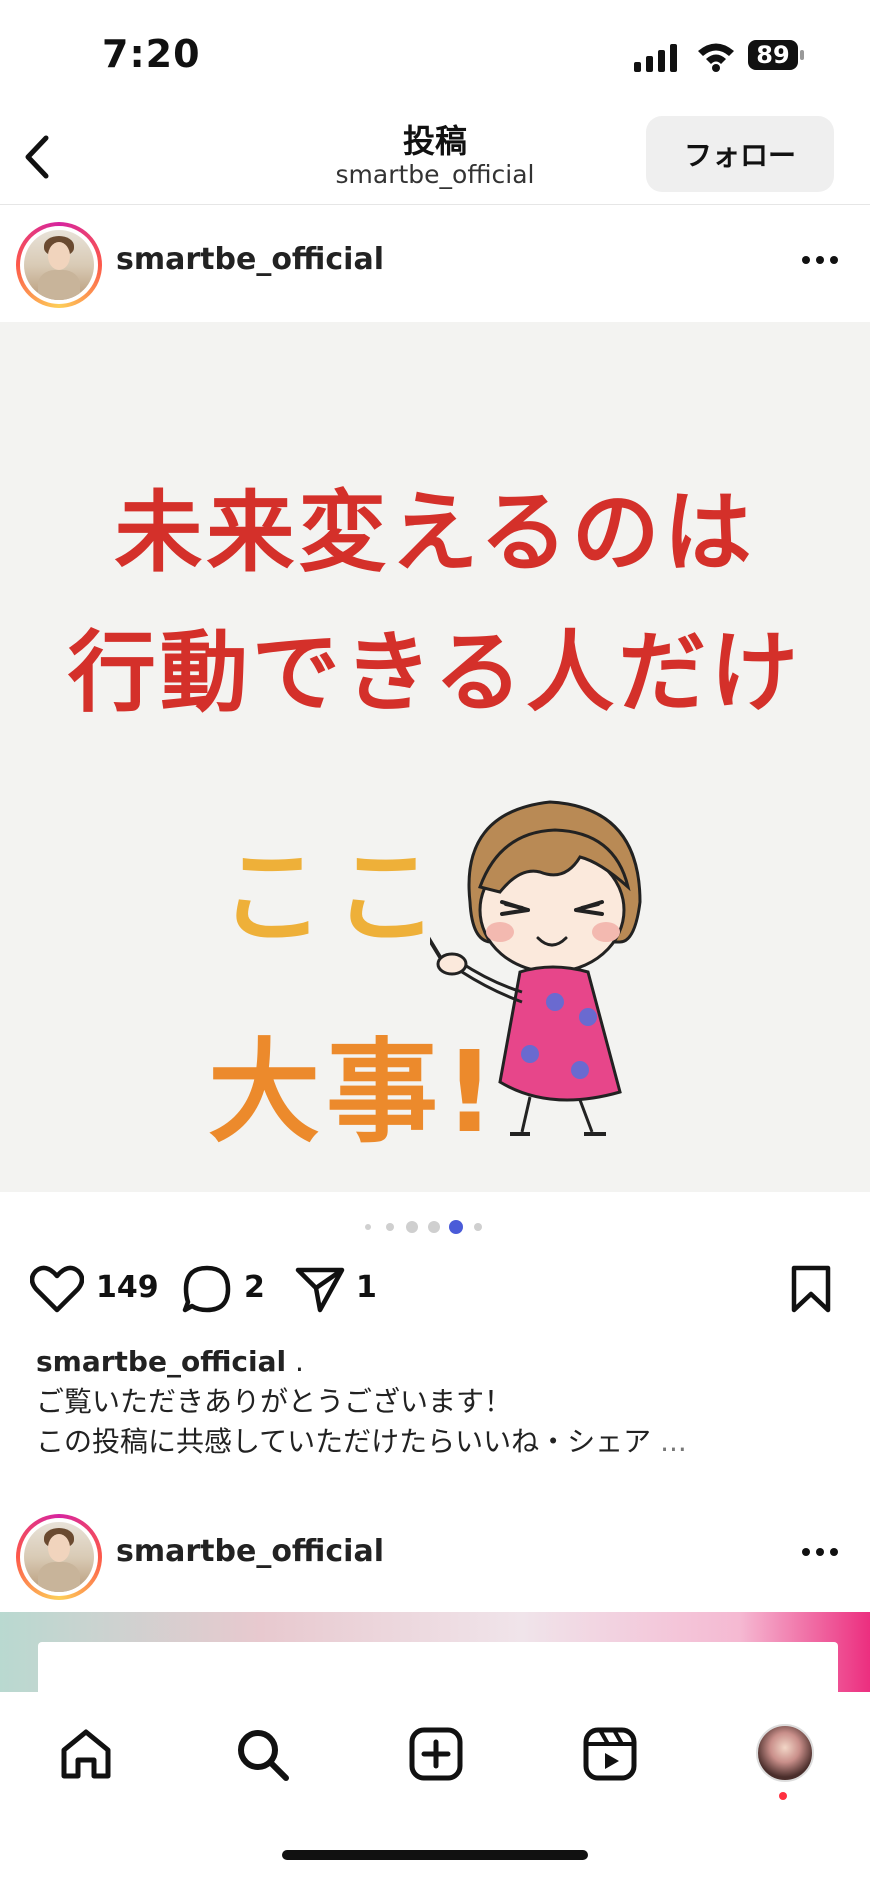 The width and height of the screenshot is (870, 1882). Describe the element at coordinates (740, 154) in the screenshot. I see `follow-button: フォロー` at that location.